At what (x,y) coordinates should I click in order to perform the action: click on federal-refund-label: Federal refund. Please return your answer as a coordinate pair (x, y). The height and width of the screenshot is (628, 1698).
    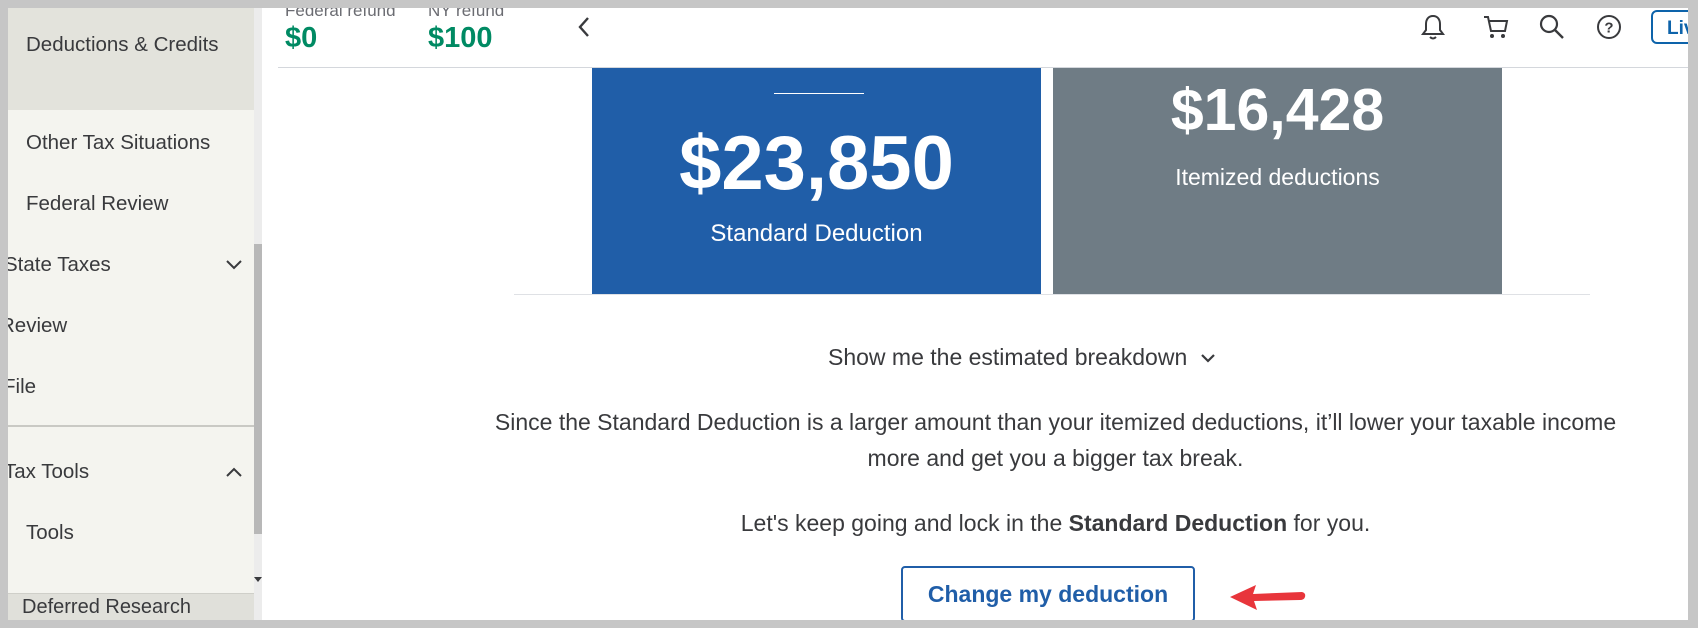
    Looking at the image, I should click on (340, 14).